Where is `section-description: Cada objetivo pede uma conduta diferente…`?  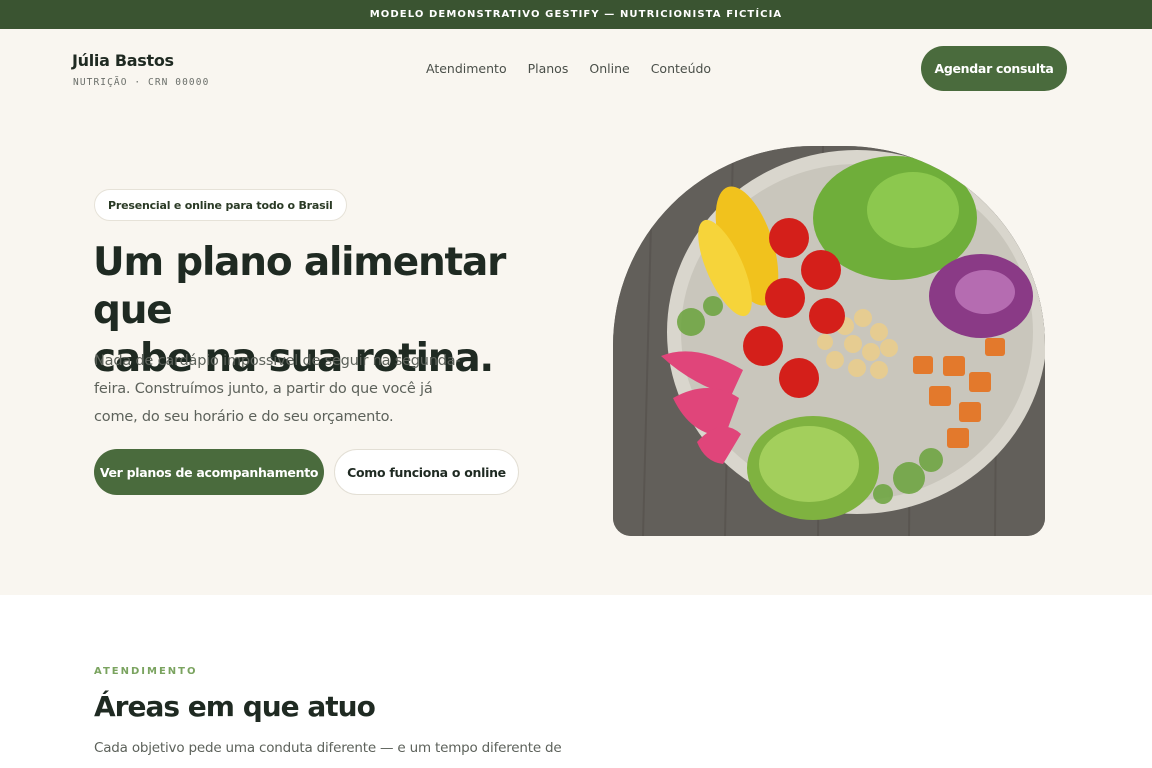 section-description: Cada objetivo pede uma conduta diferente… is located at coordinates (328, 748).